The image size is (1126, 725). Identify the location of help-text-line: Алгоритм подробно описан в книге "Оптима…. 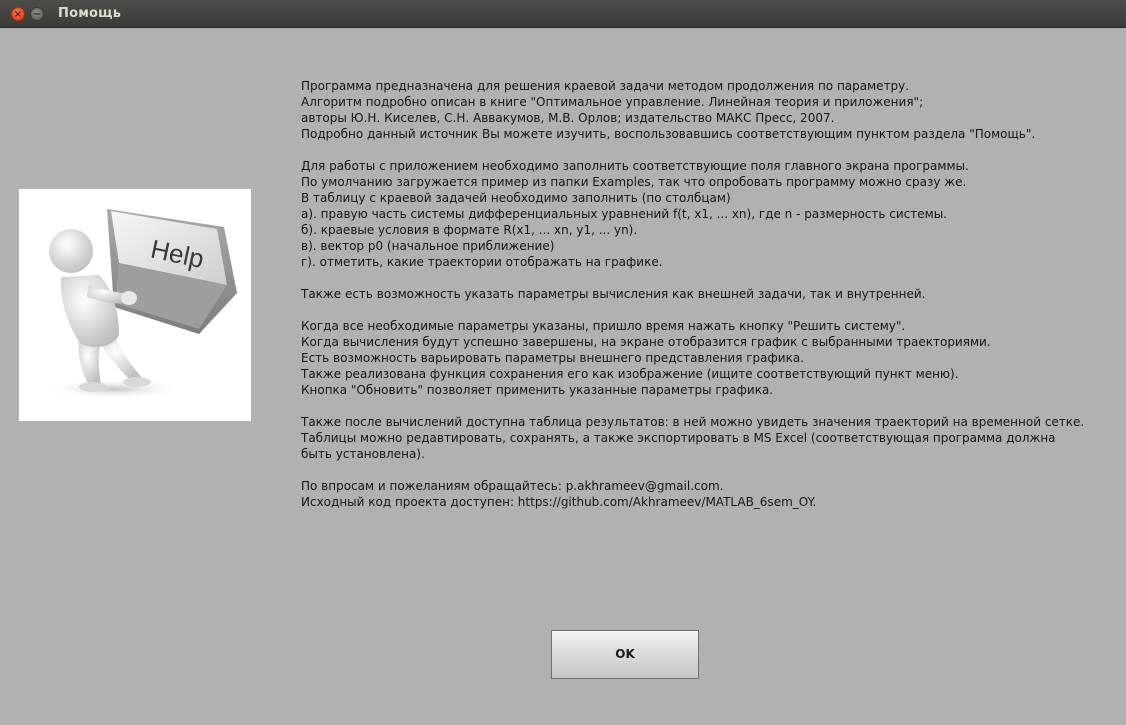
(612, 102).